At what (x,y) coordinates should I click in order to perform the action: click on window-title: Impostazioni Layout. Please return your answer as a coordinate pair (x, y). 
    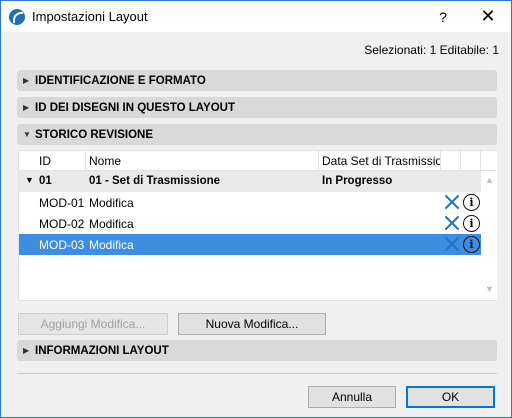
    Looking at the image, I should click on (90, 16).